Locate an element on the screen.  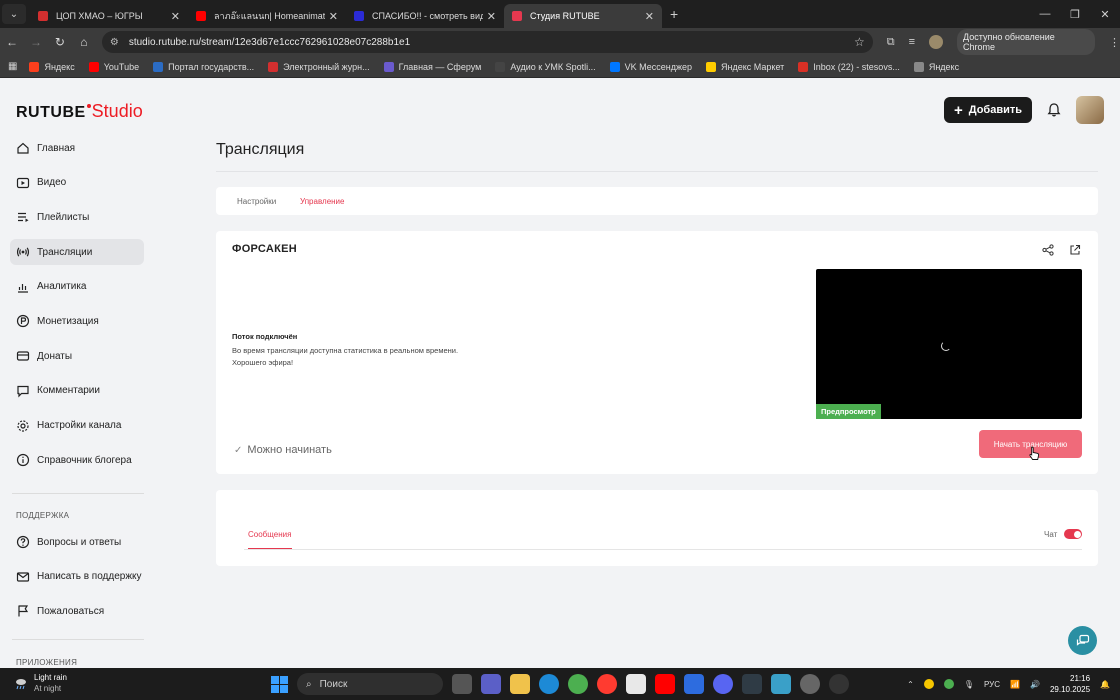
teams-icon is located at coordinates (491, 684).